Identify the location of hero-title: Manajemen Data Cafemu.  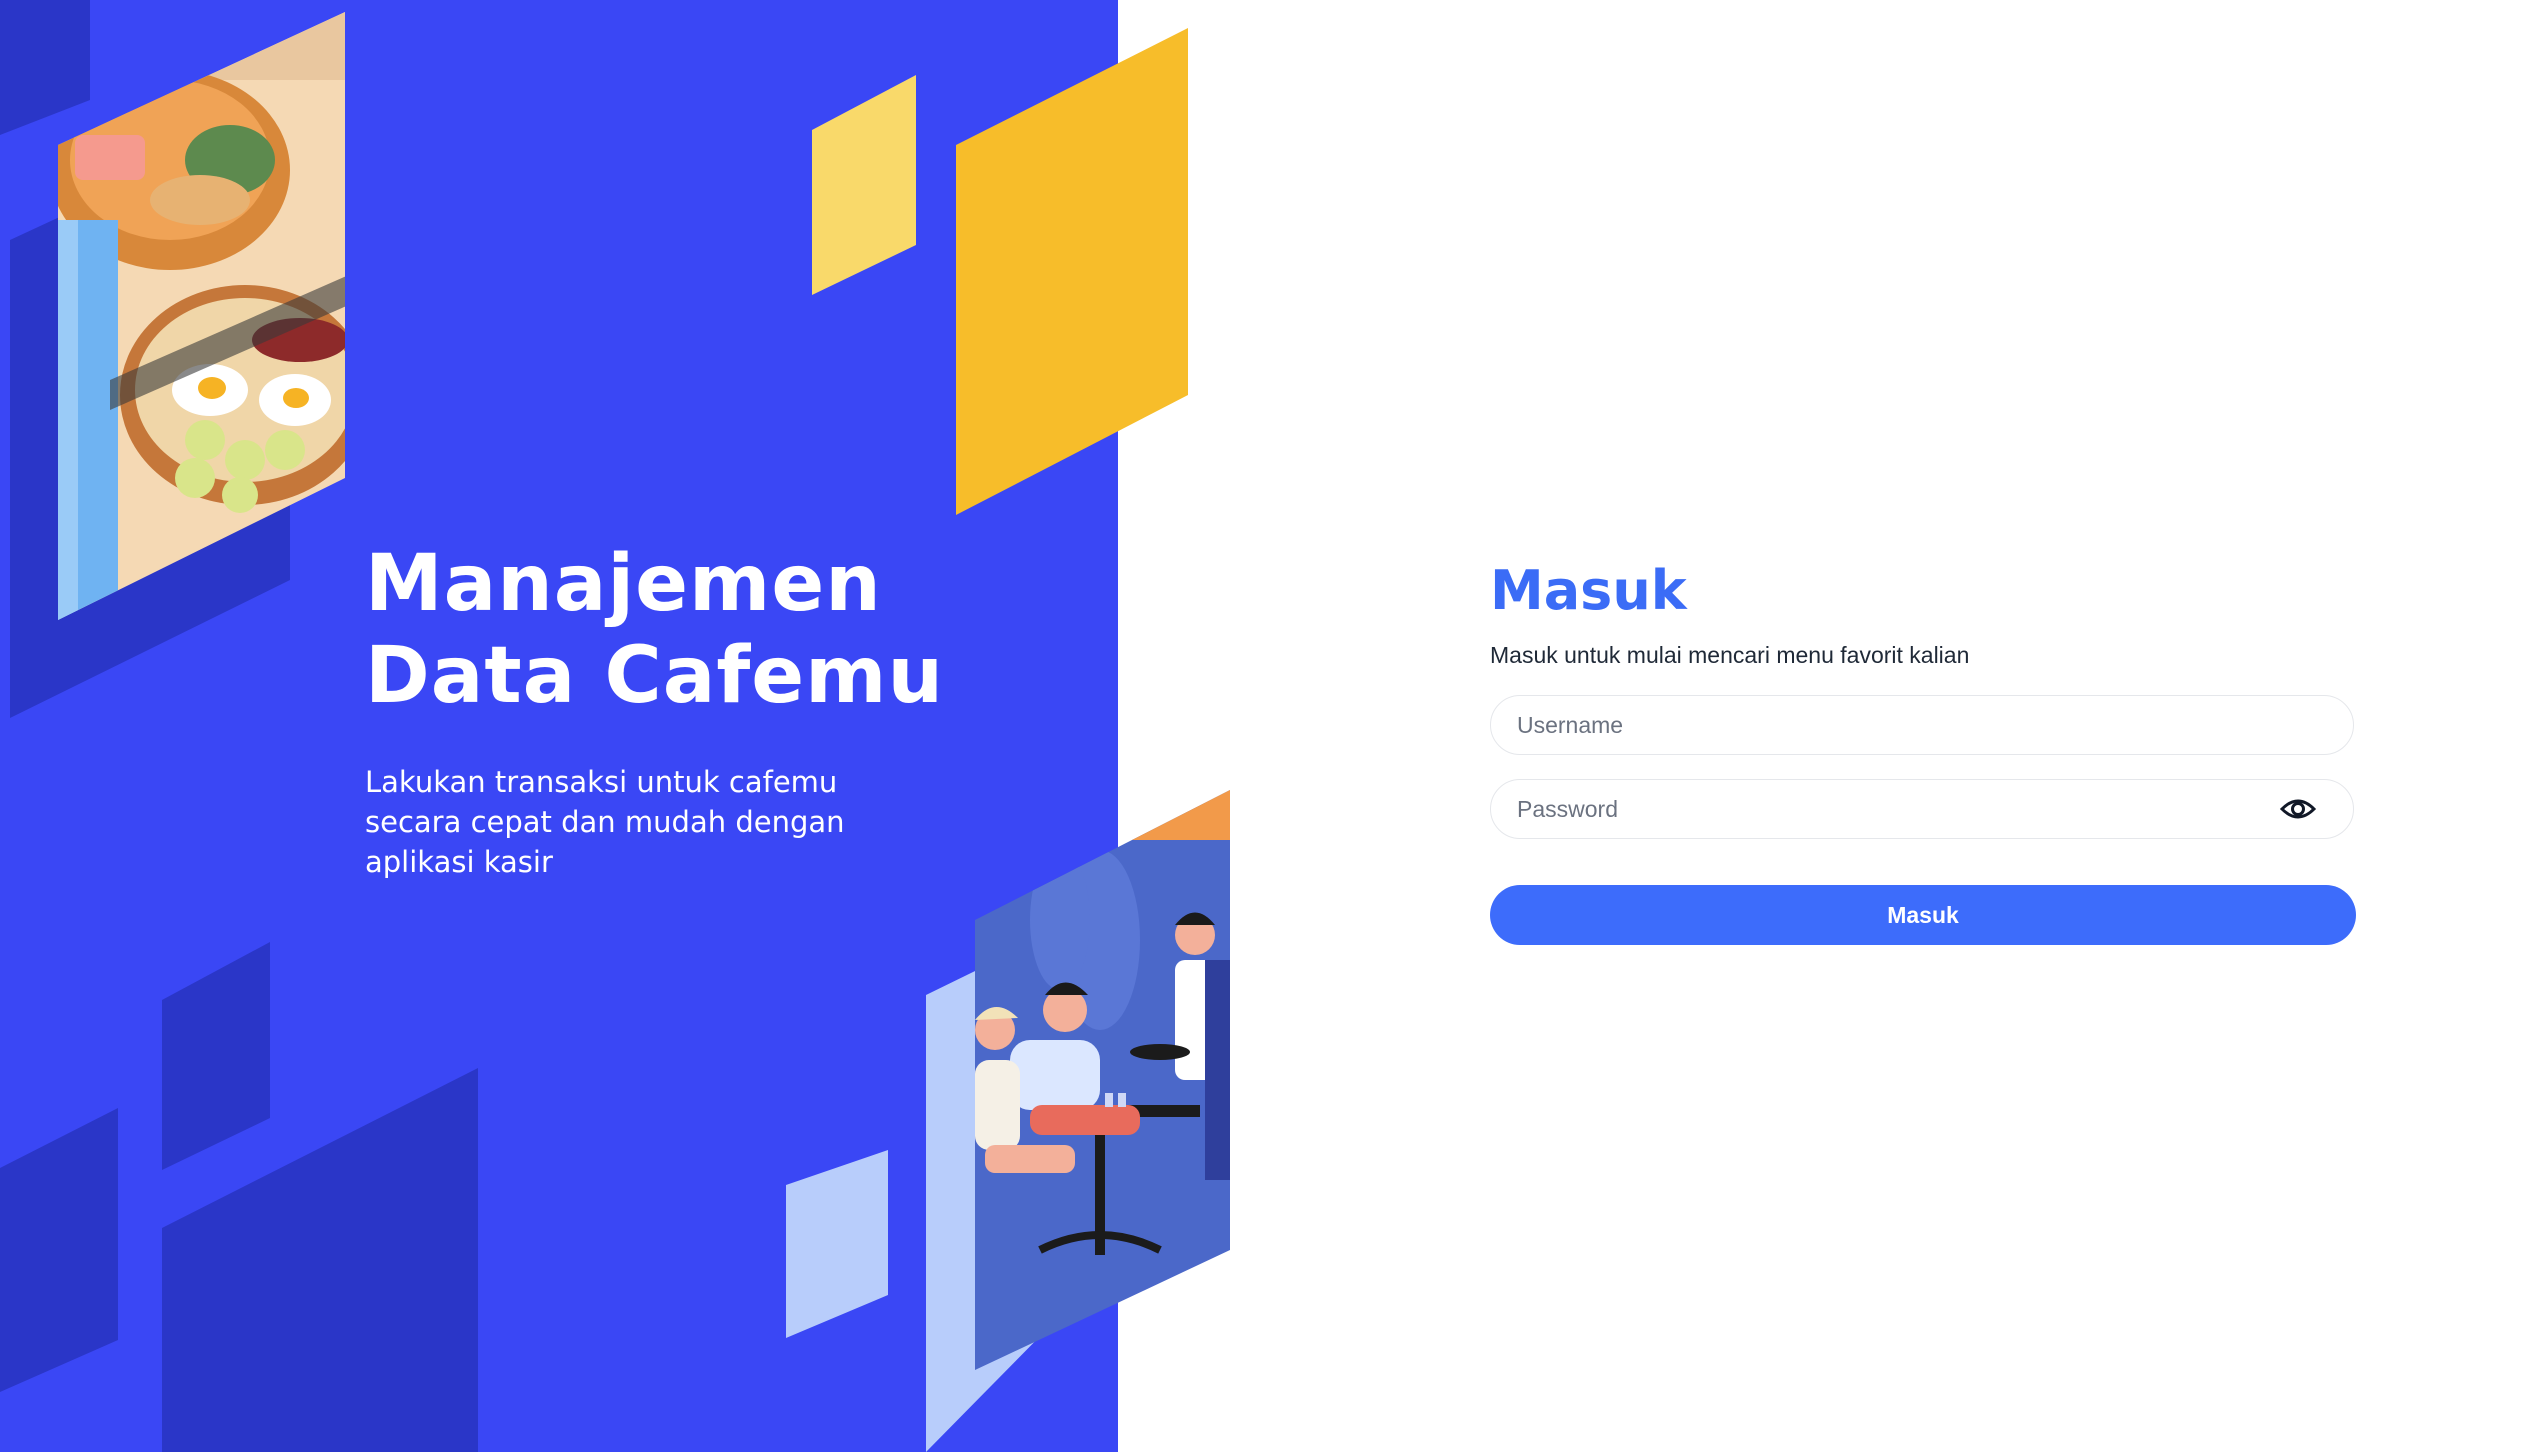
(675, 630).